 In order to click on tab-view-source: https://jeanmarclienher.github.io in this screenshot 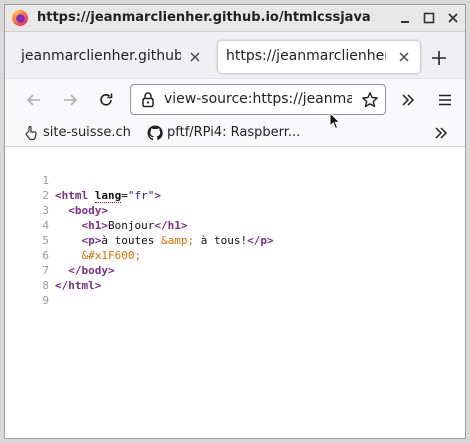, I will do `click(319, 57)`.